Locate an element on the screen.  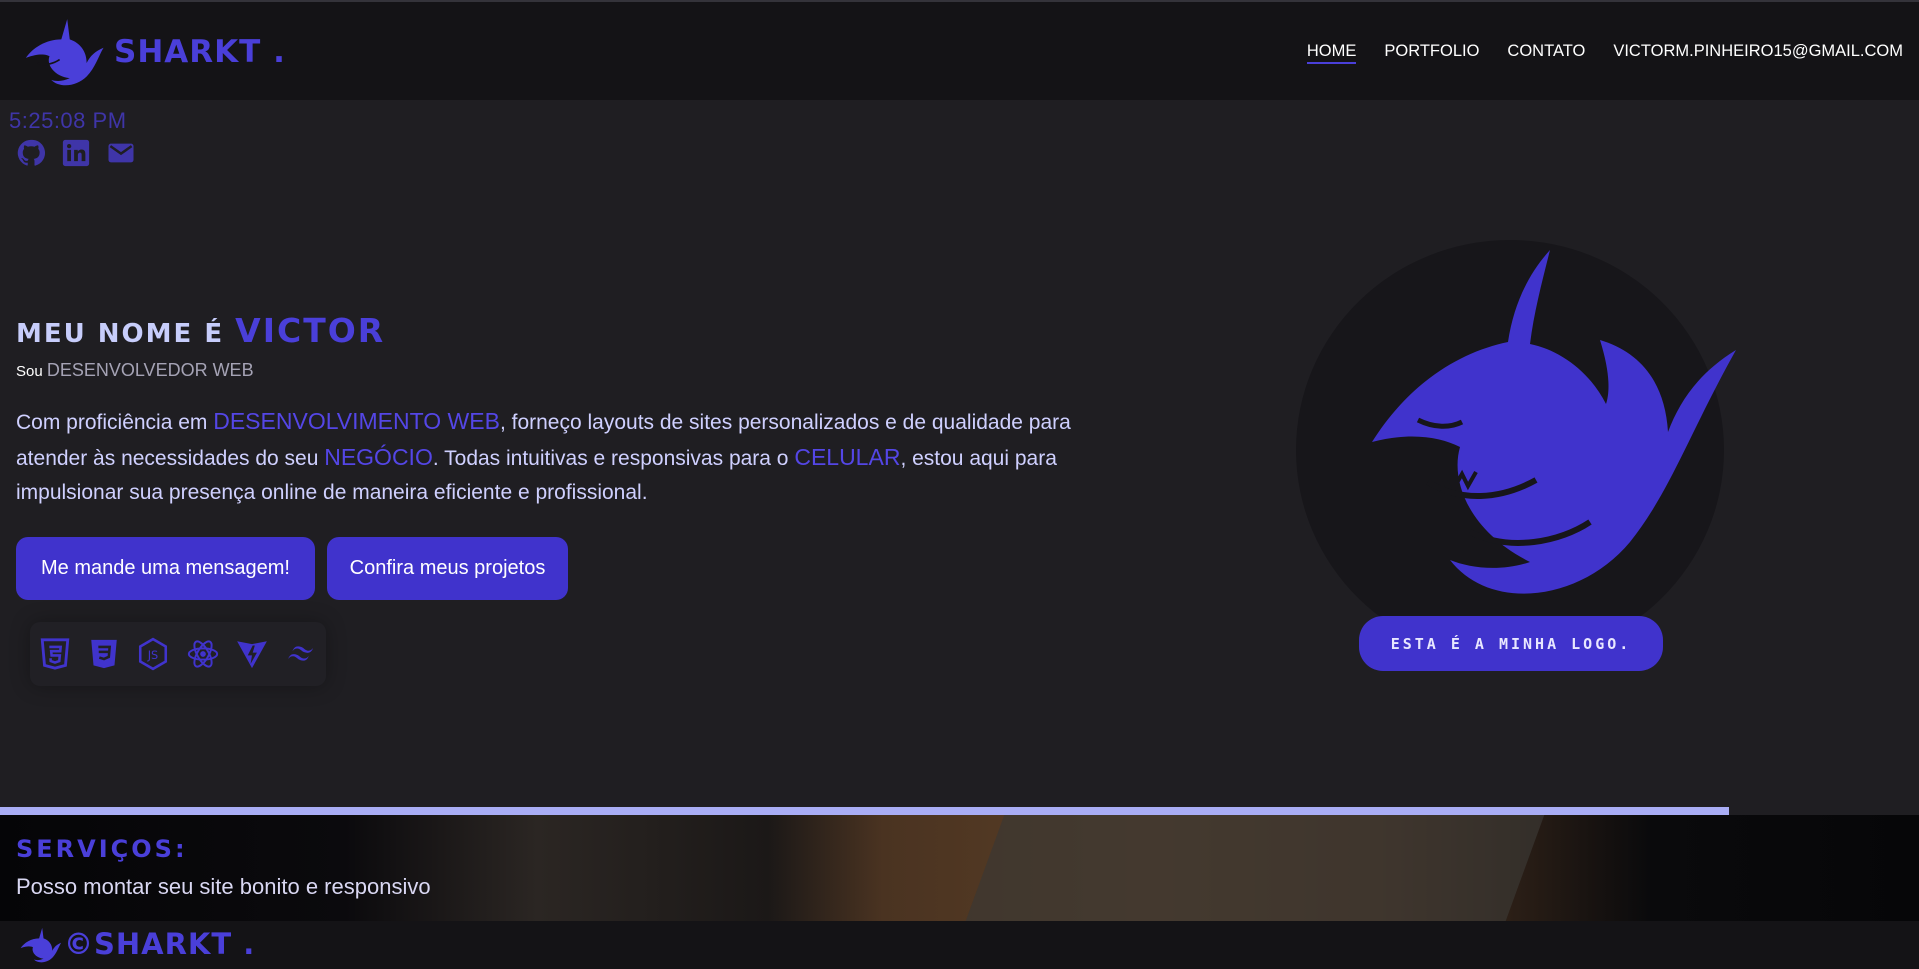
view-projects-button: Confira meus projetos is located at coordinates (447, 568).